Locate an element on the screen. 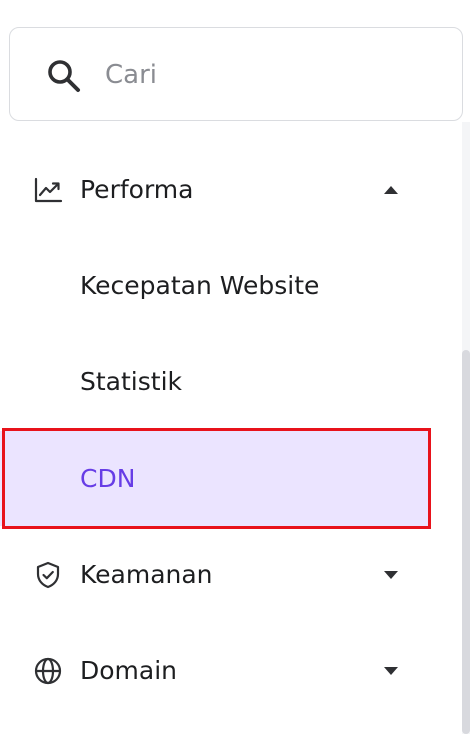  menu-item-label: Keamanan is located at coordinates (146, 574).